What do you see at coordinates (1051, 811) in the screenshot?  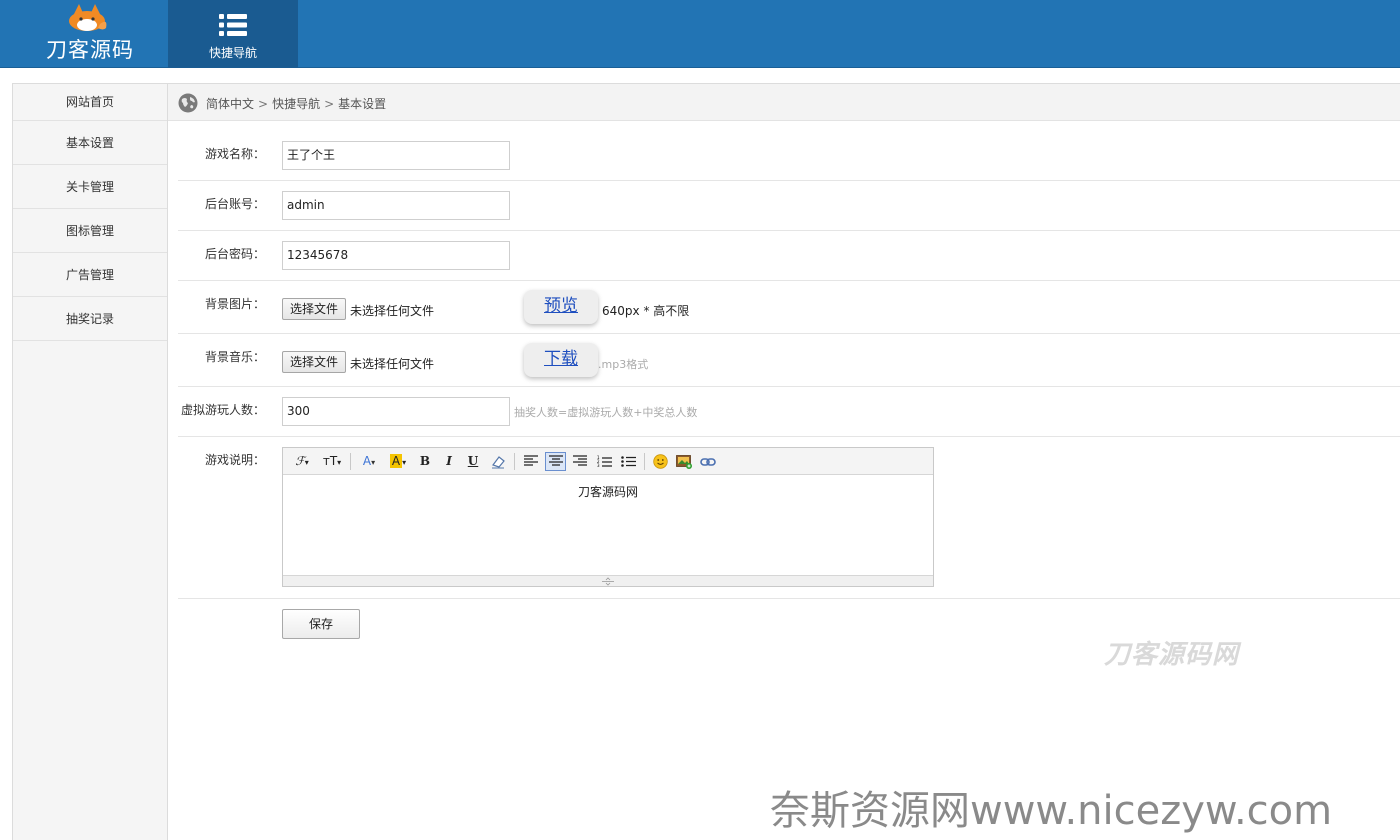 I see `bottom-watermark: 奈斯资源网www.nicezyw.com` at bounding box center [1051, 811].